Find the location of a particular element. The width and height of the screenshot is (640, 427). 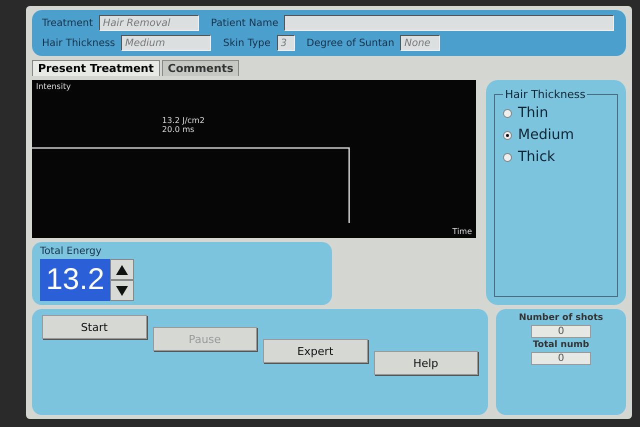

energy-label: Total Energy is located at coordinates (71, 251).